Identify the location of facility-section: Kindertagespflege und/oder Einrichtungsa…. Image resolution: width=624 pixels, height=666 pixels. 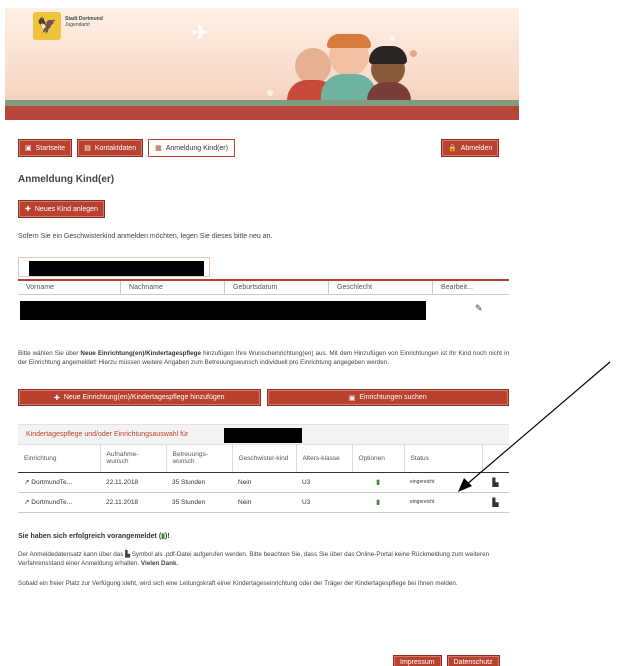
(263, 468).